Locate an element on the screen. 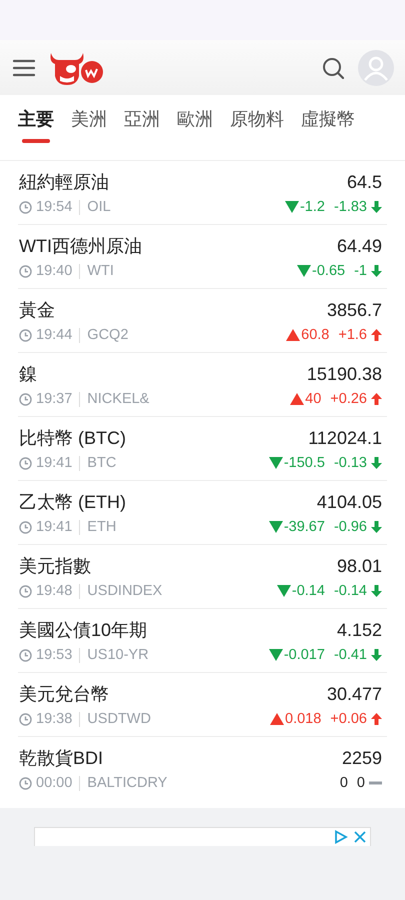 This screenshot has height=900, width=405. instrument-name: 美元指數 is located at coordinates (55, 566).